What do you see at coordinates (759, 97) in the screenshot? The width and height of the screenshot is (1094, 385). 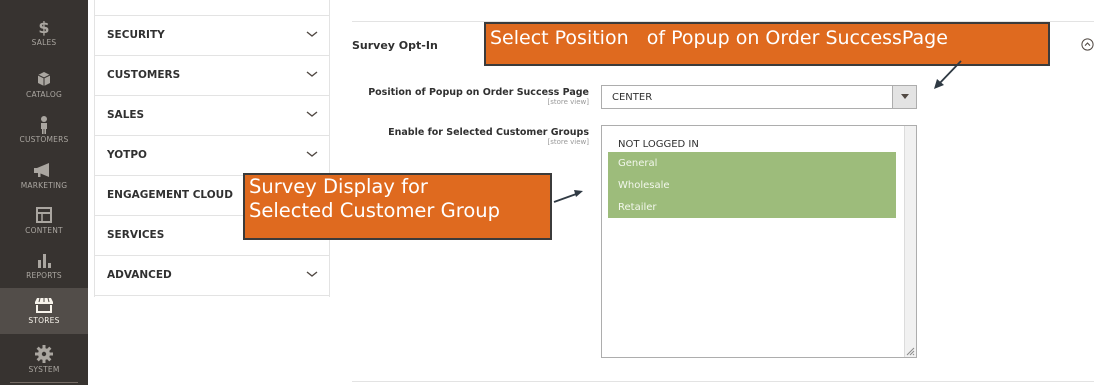 I see `popup-position-select: CENTER` at bounding box center [759, 97].